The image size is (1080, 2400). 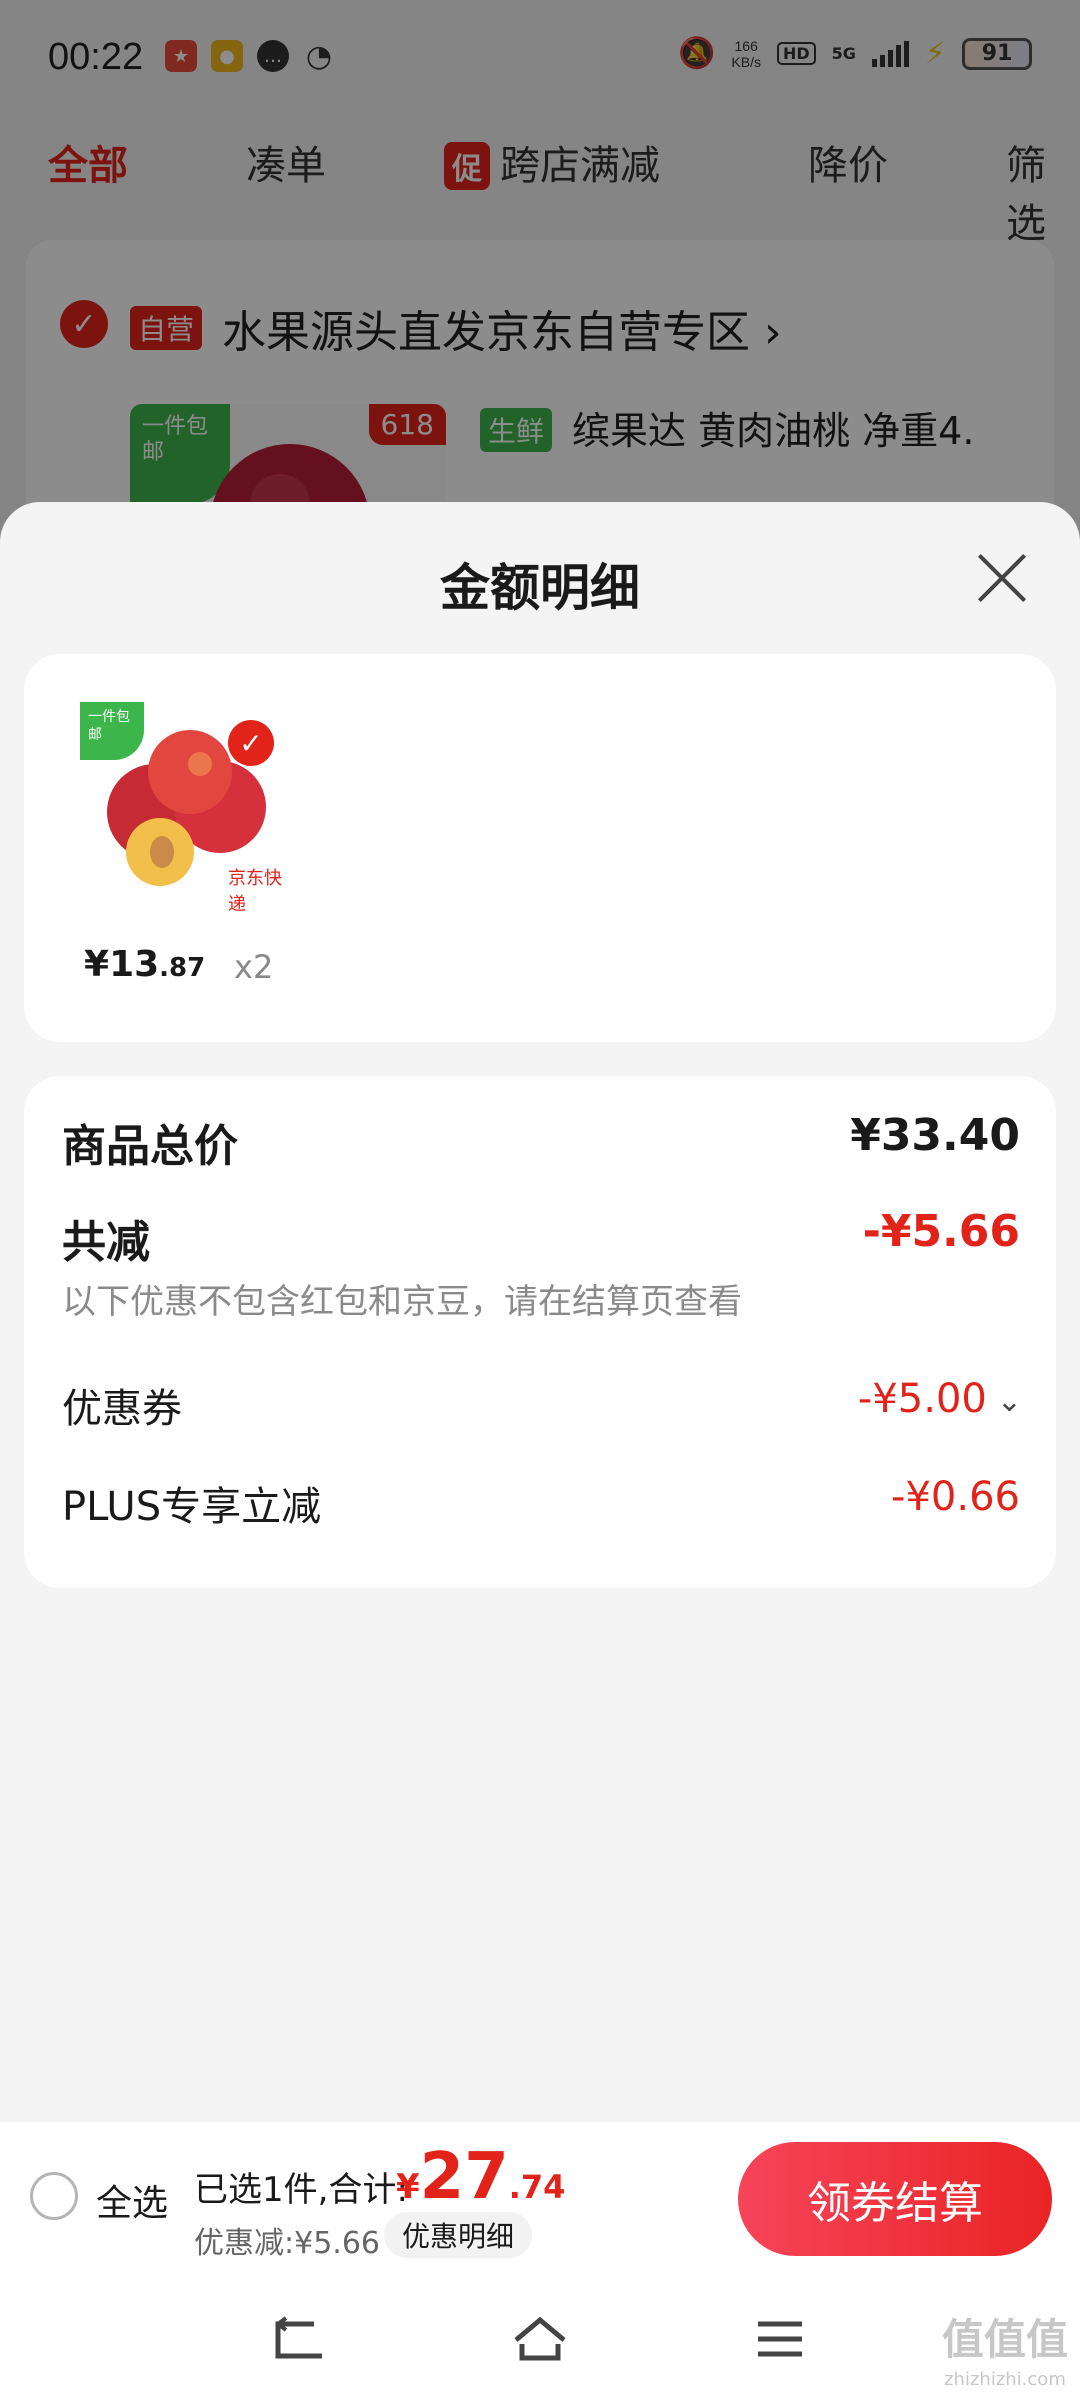 I want to click on sheet-title: 金额明细, so click(x=540, y=588).